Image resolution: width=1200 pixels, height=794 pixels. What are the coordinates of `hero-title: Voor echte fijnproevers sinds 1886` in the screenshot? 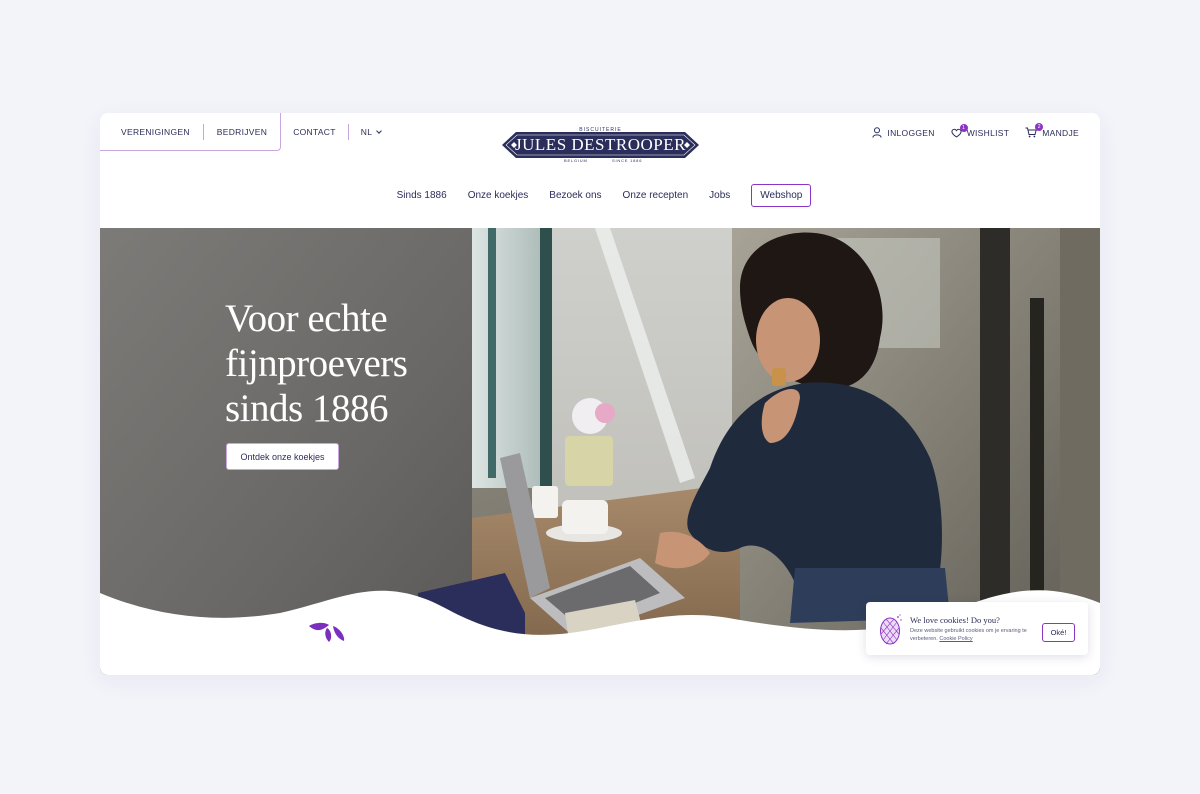 It's located at (316, 363).